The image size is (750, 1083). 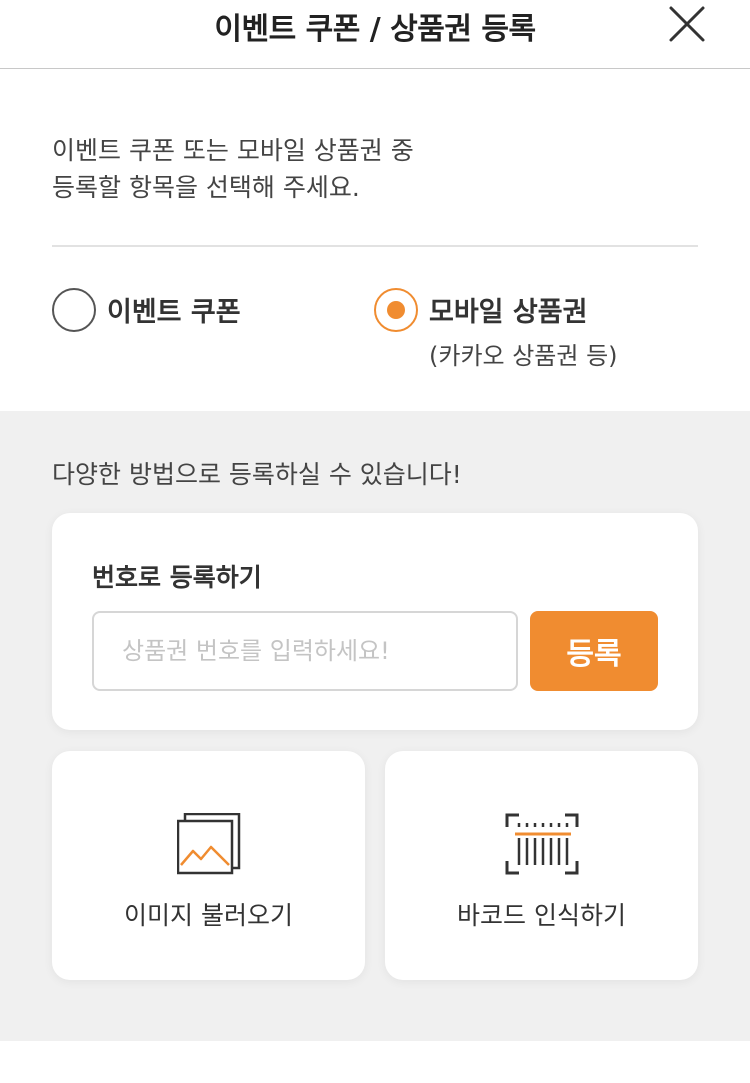 What do you see at coordinates (257, 474) in the screenshot?
I see `methods-hint: 다양한 방법으로 등록하실 수 있습니다!` at bounding box center [257, 474].